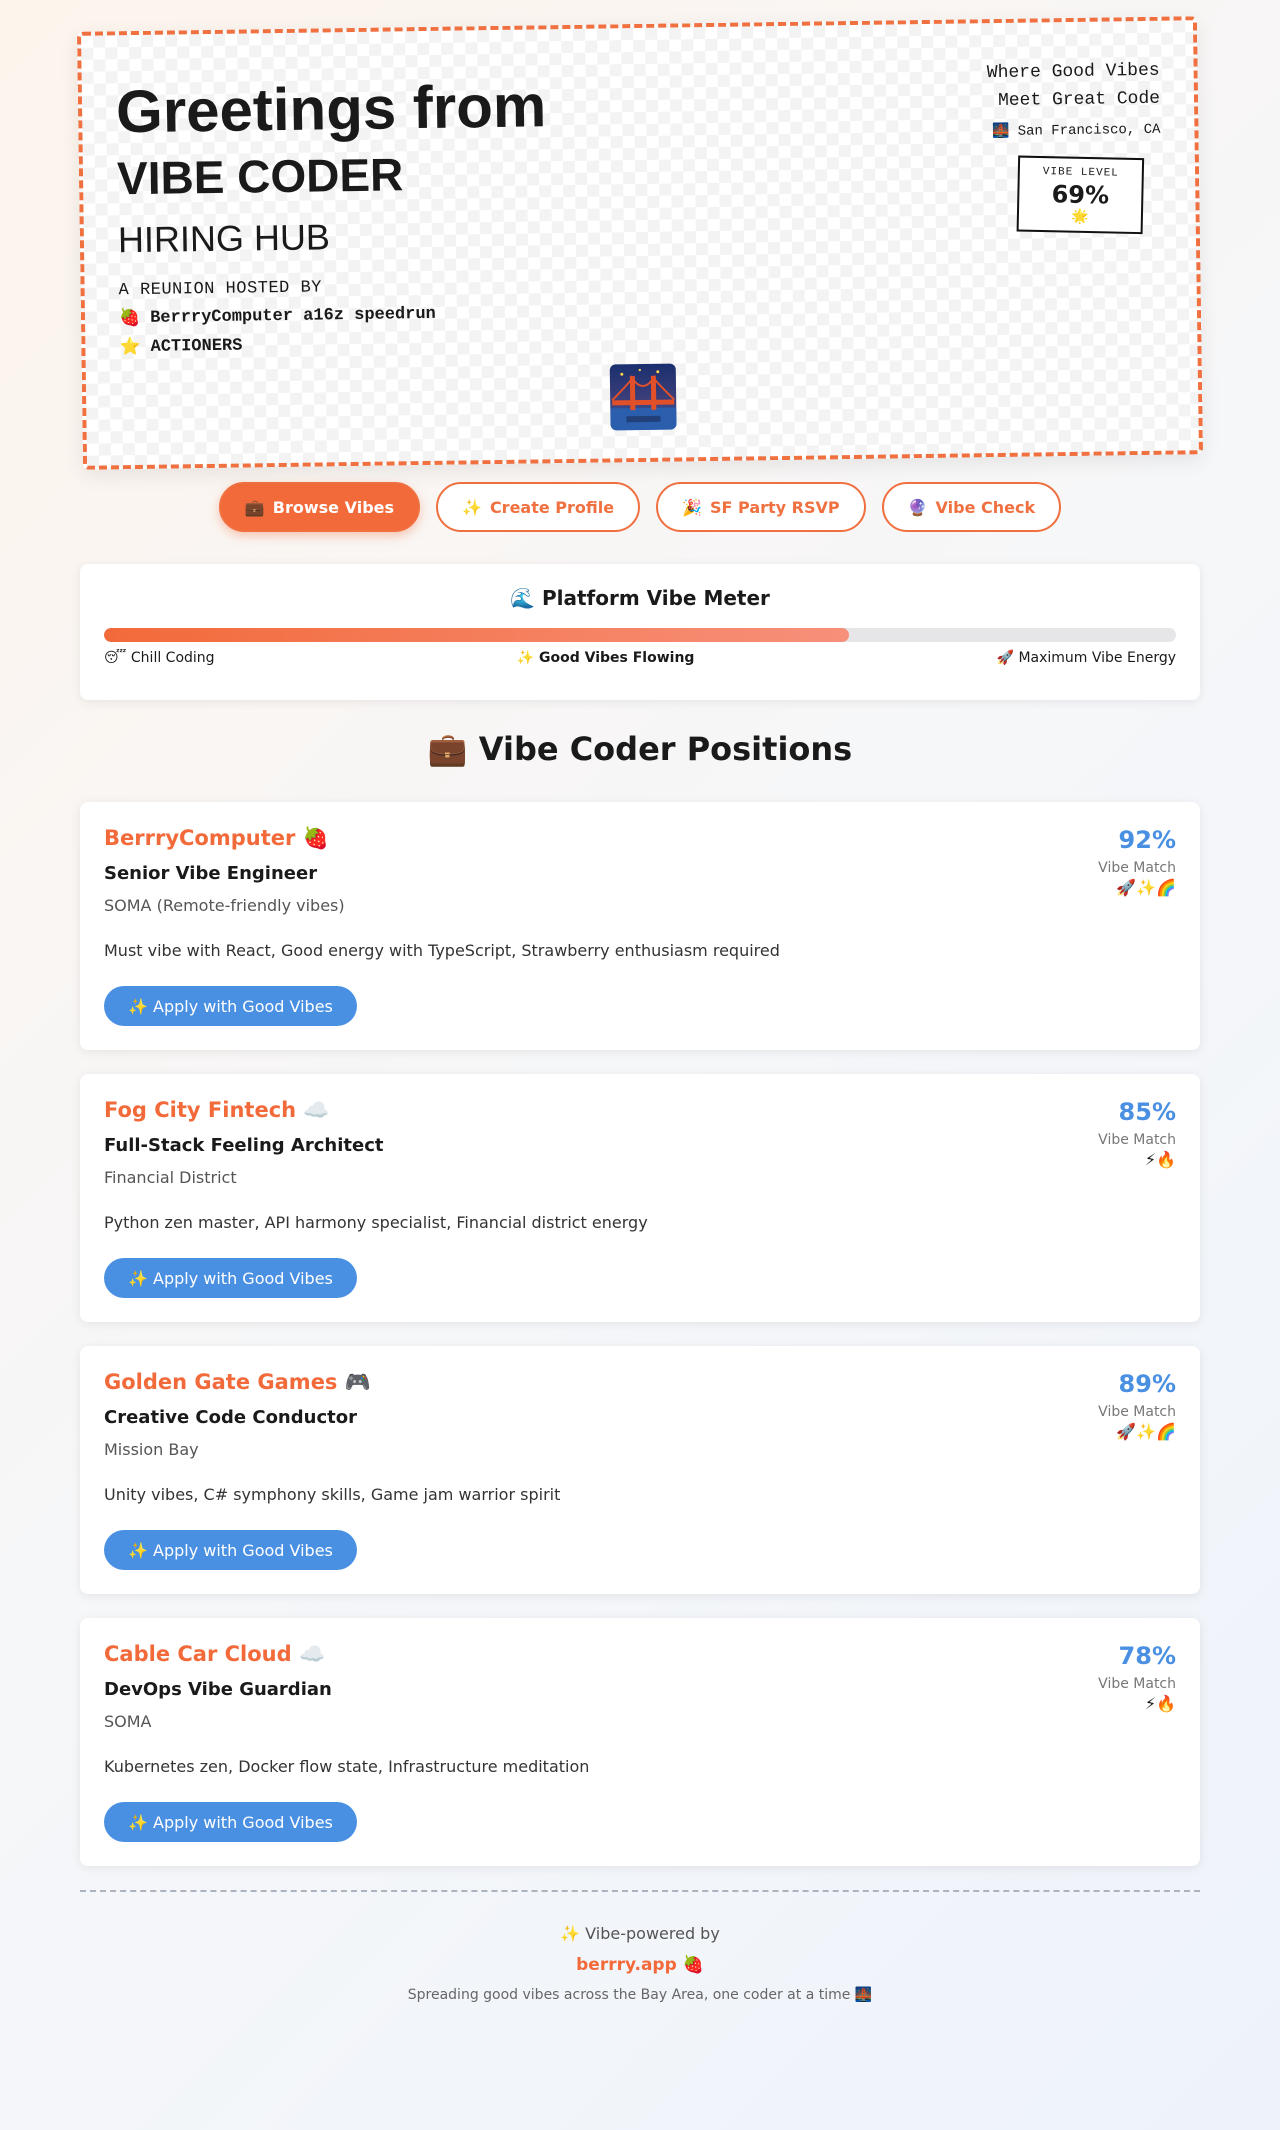 Image resolution: width=1280 pixels, height=2130 pixels. Describe the element at coordinates (522, 598) in the screenshot. I see `wave-icon: 🌊` at that location.